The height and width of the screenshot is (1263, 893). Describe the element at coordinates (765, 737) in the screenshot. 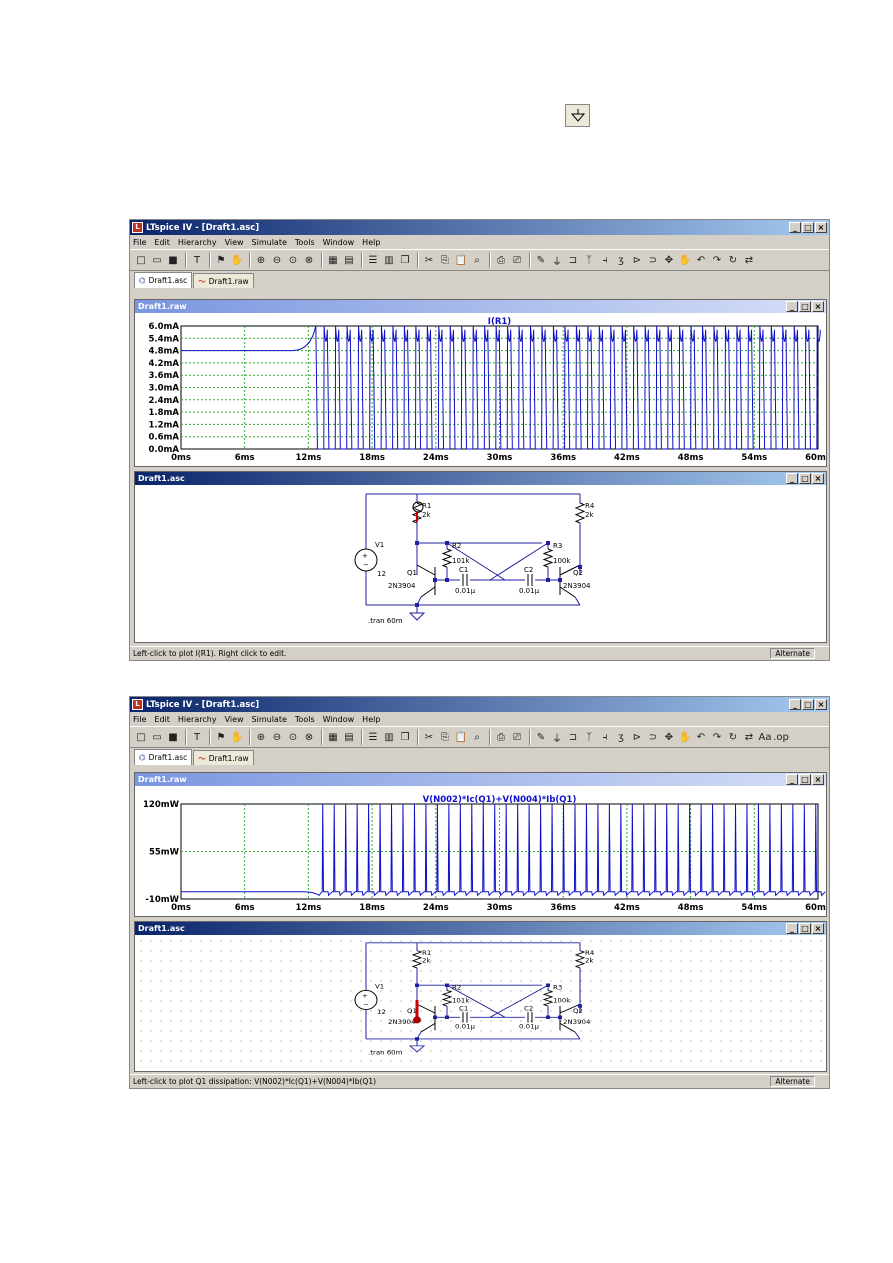

I see `text-icon: Aa` at that location.